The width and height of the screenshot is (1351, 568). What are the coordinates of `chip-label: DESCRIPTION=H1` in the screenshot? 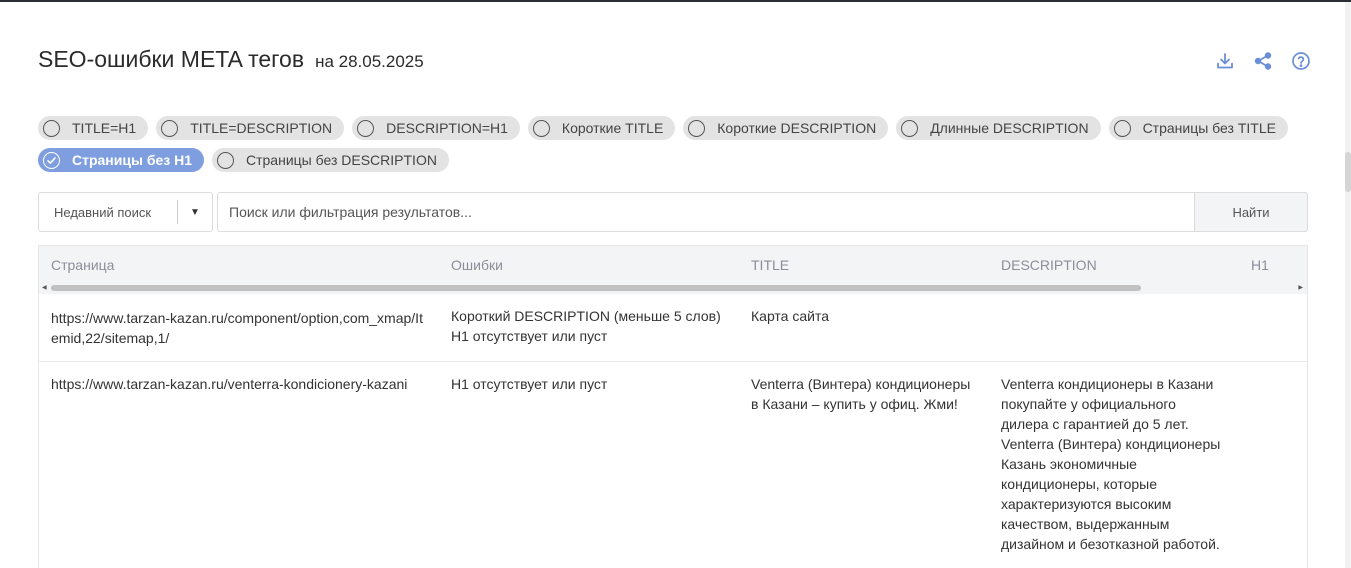 It's located at (447, 128).